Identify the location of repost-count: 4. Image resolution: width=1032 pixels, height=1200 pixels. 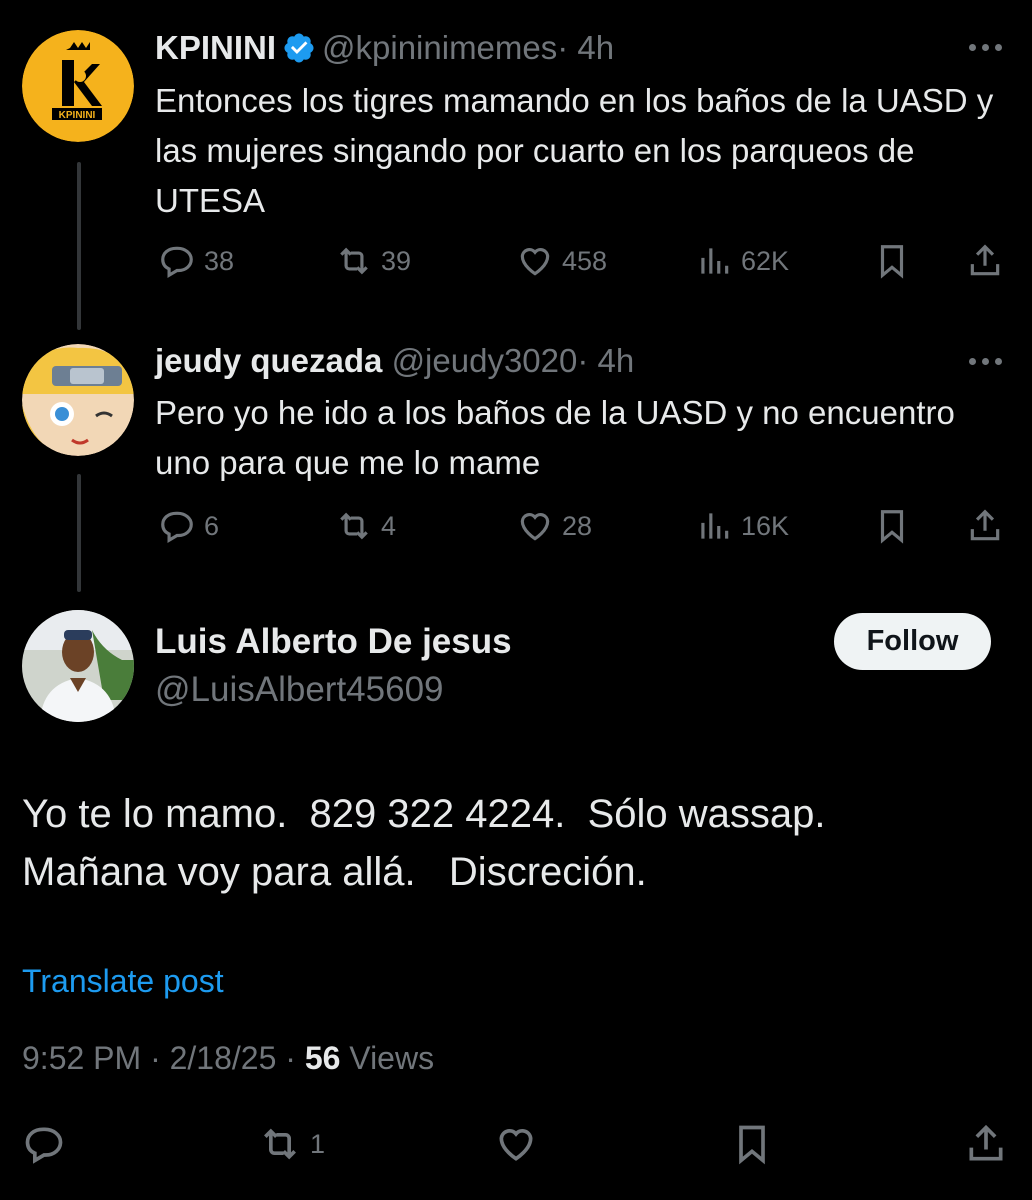
(389, 525).